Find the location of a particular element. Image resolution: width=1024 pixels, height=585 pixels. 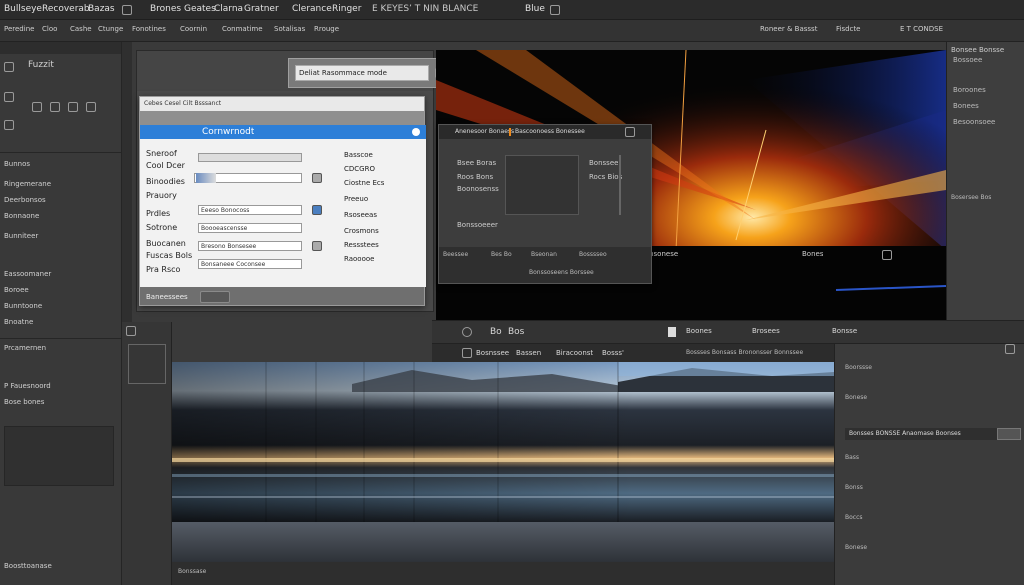

effects-right-1: Rocs Bios is located at coordinates (605, 177).